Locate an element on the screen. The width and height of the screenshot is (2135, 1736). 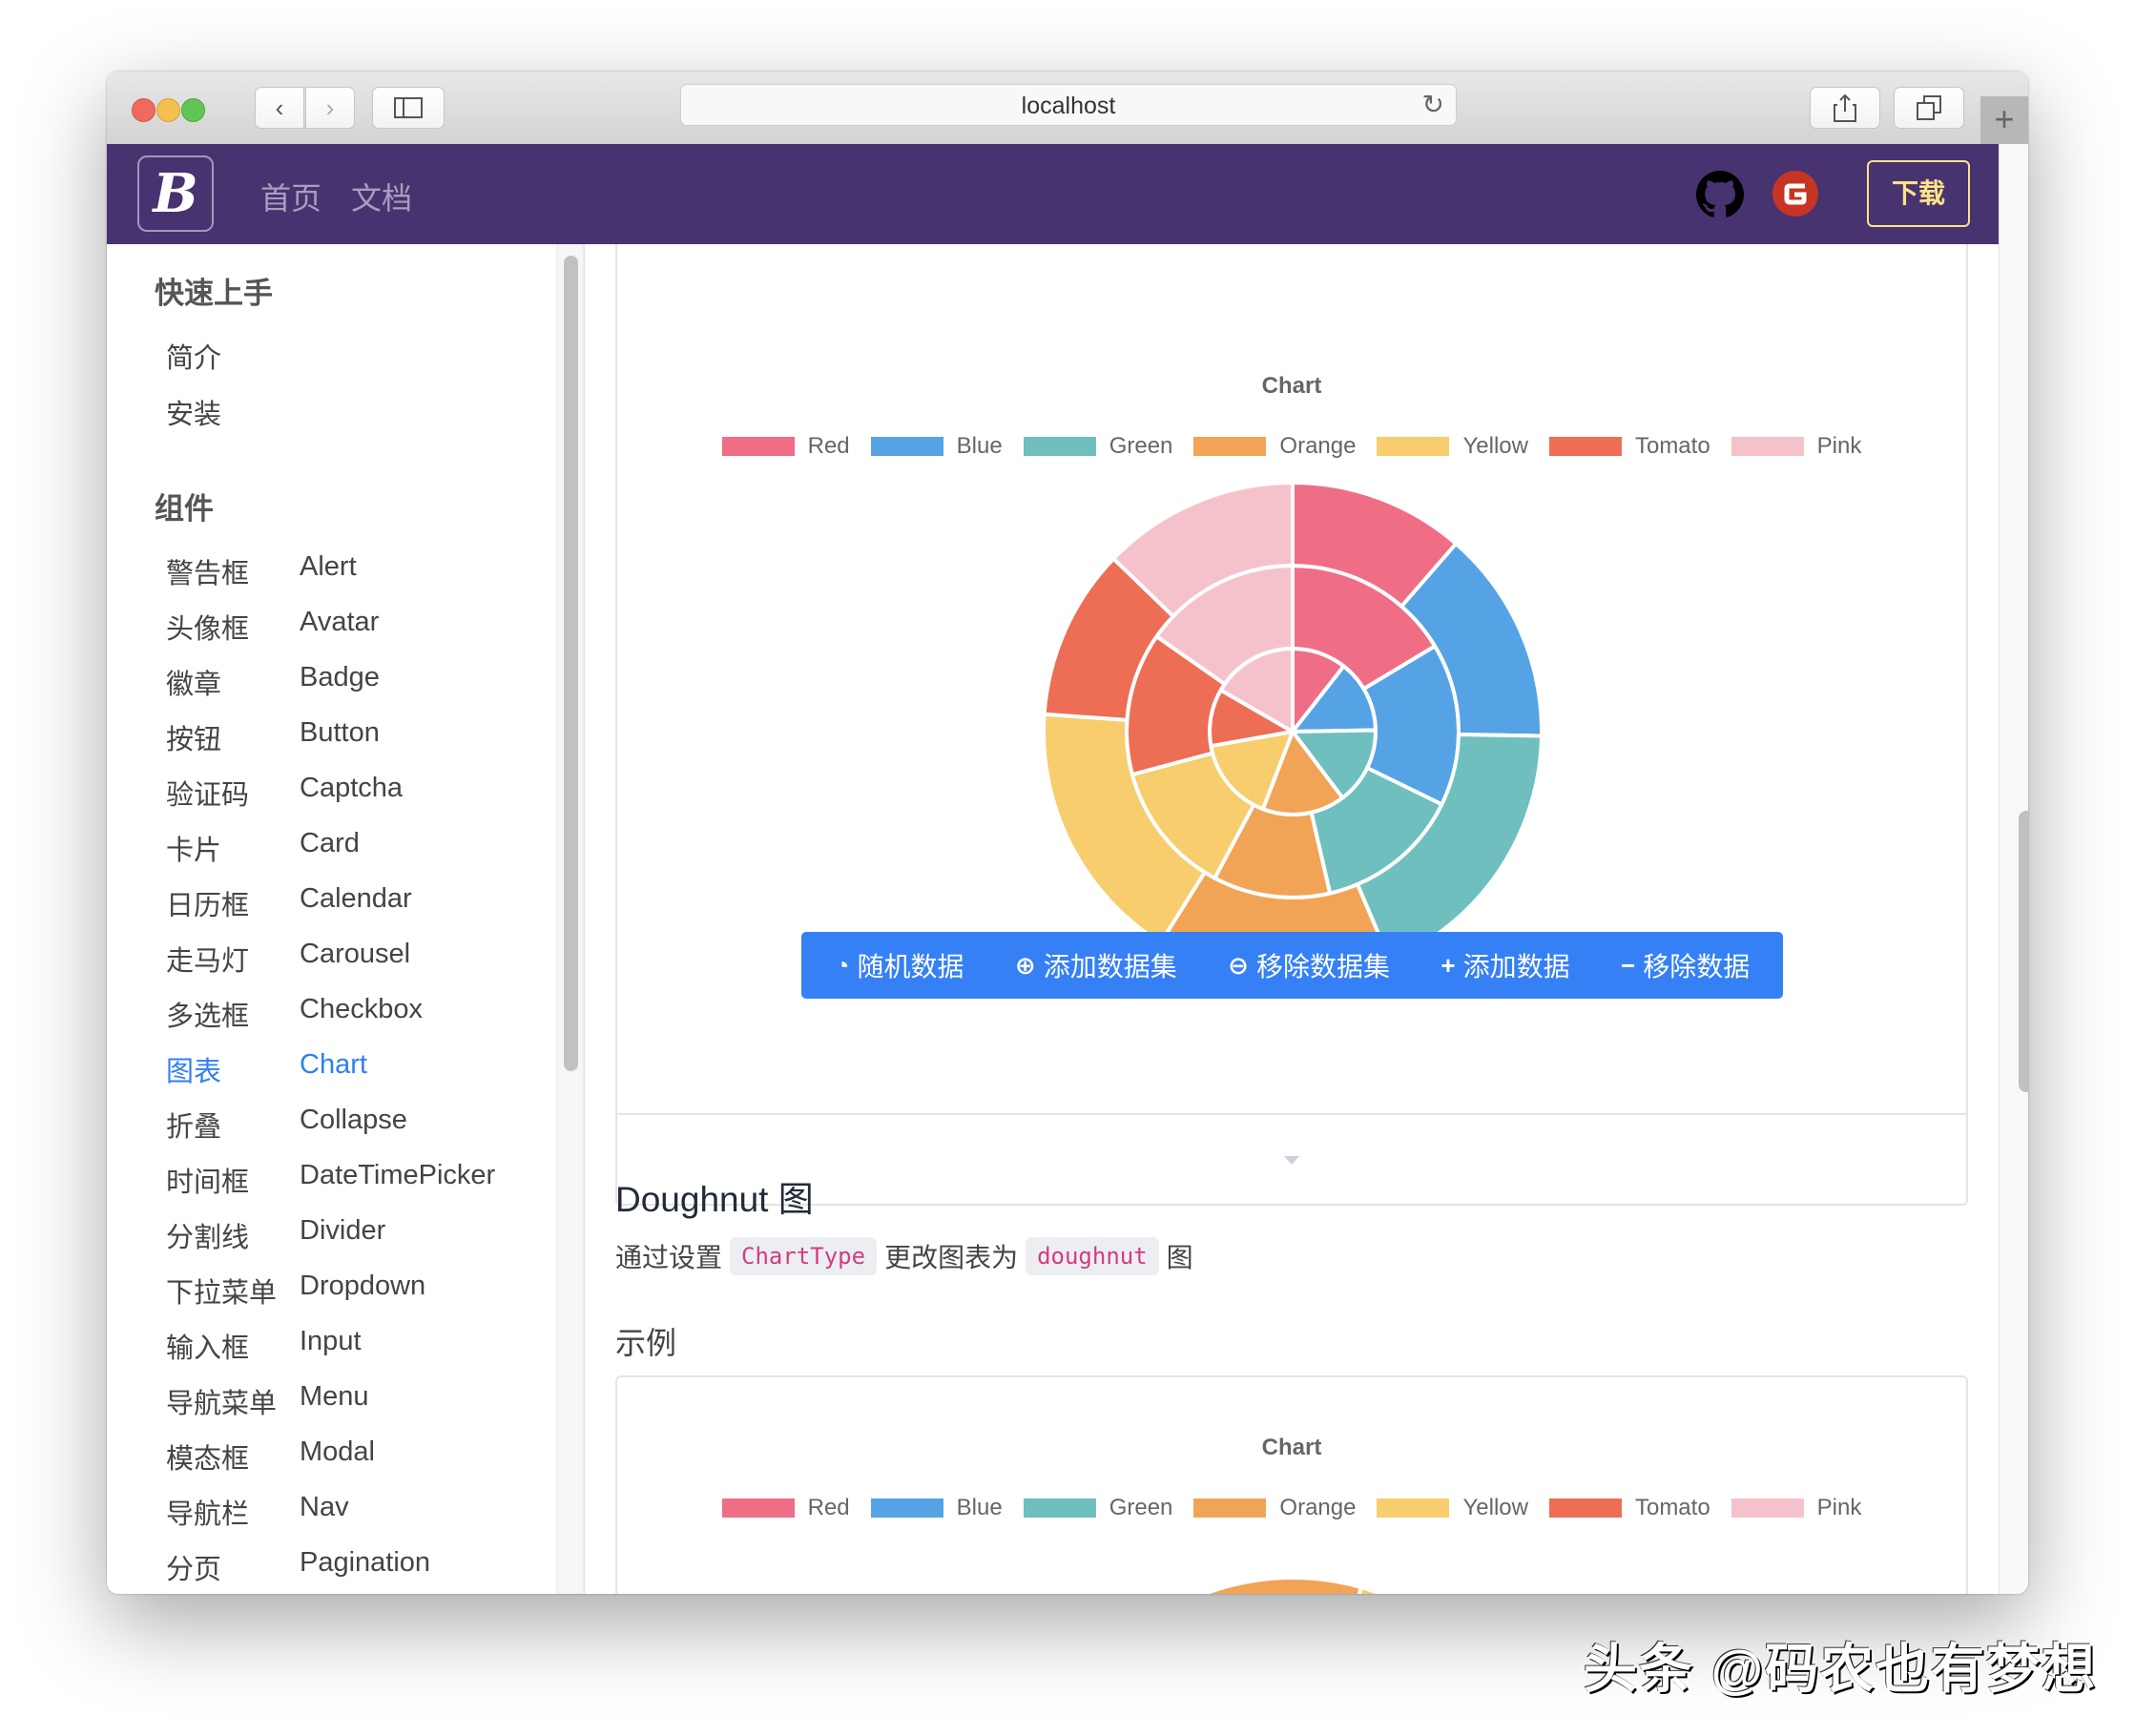
zoom-window-button is located at coordinates (193, 110).